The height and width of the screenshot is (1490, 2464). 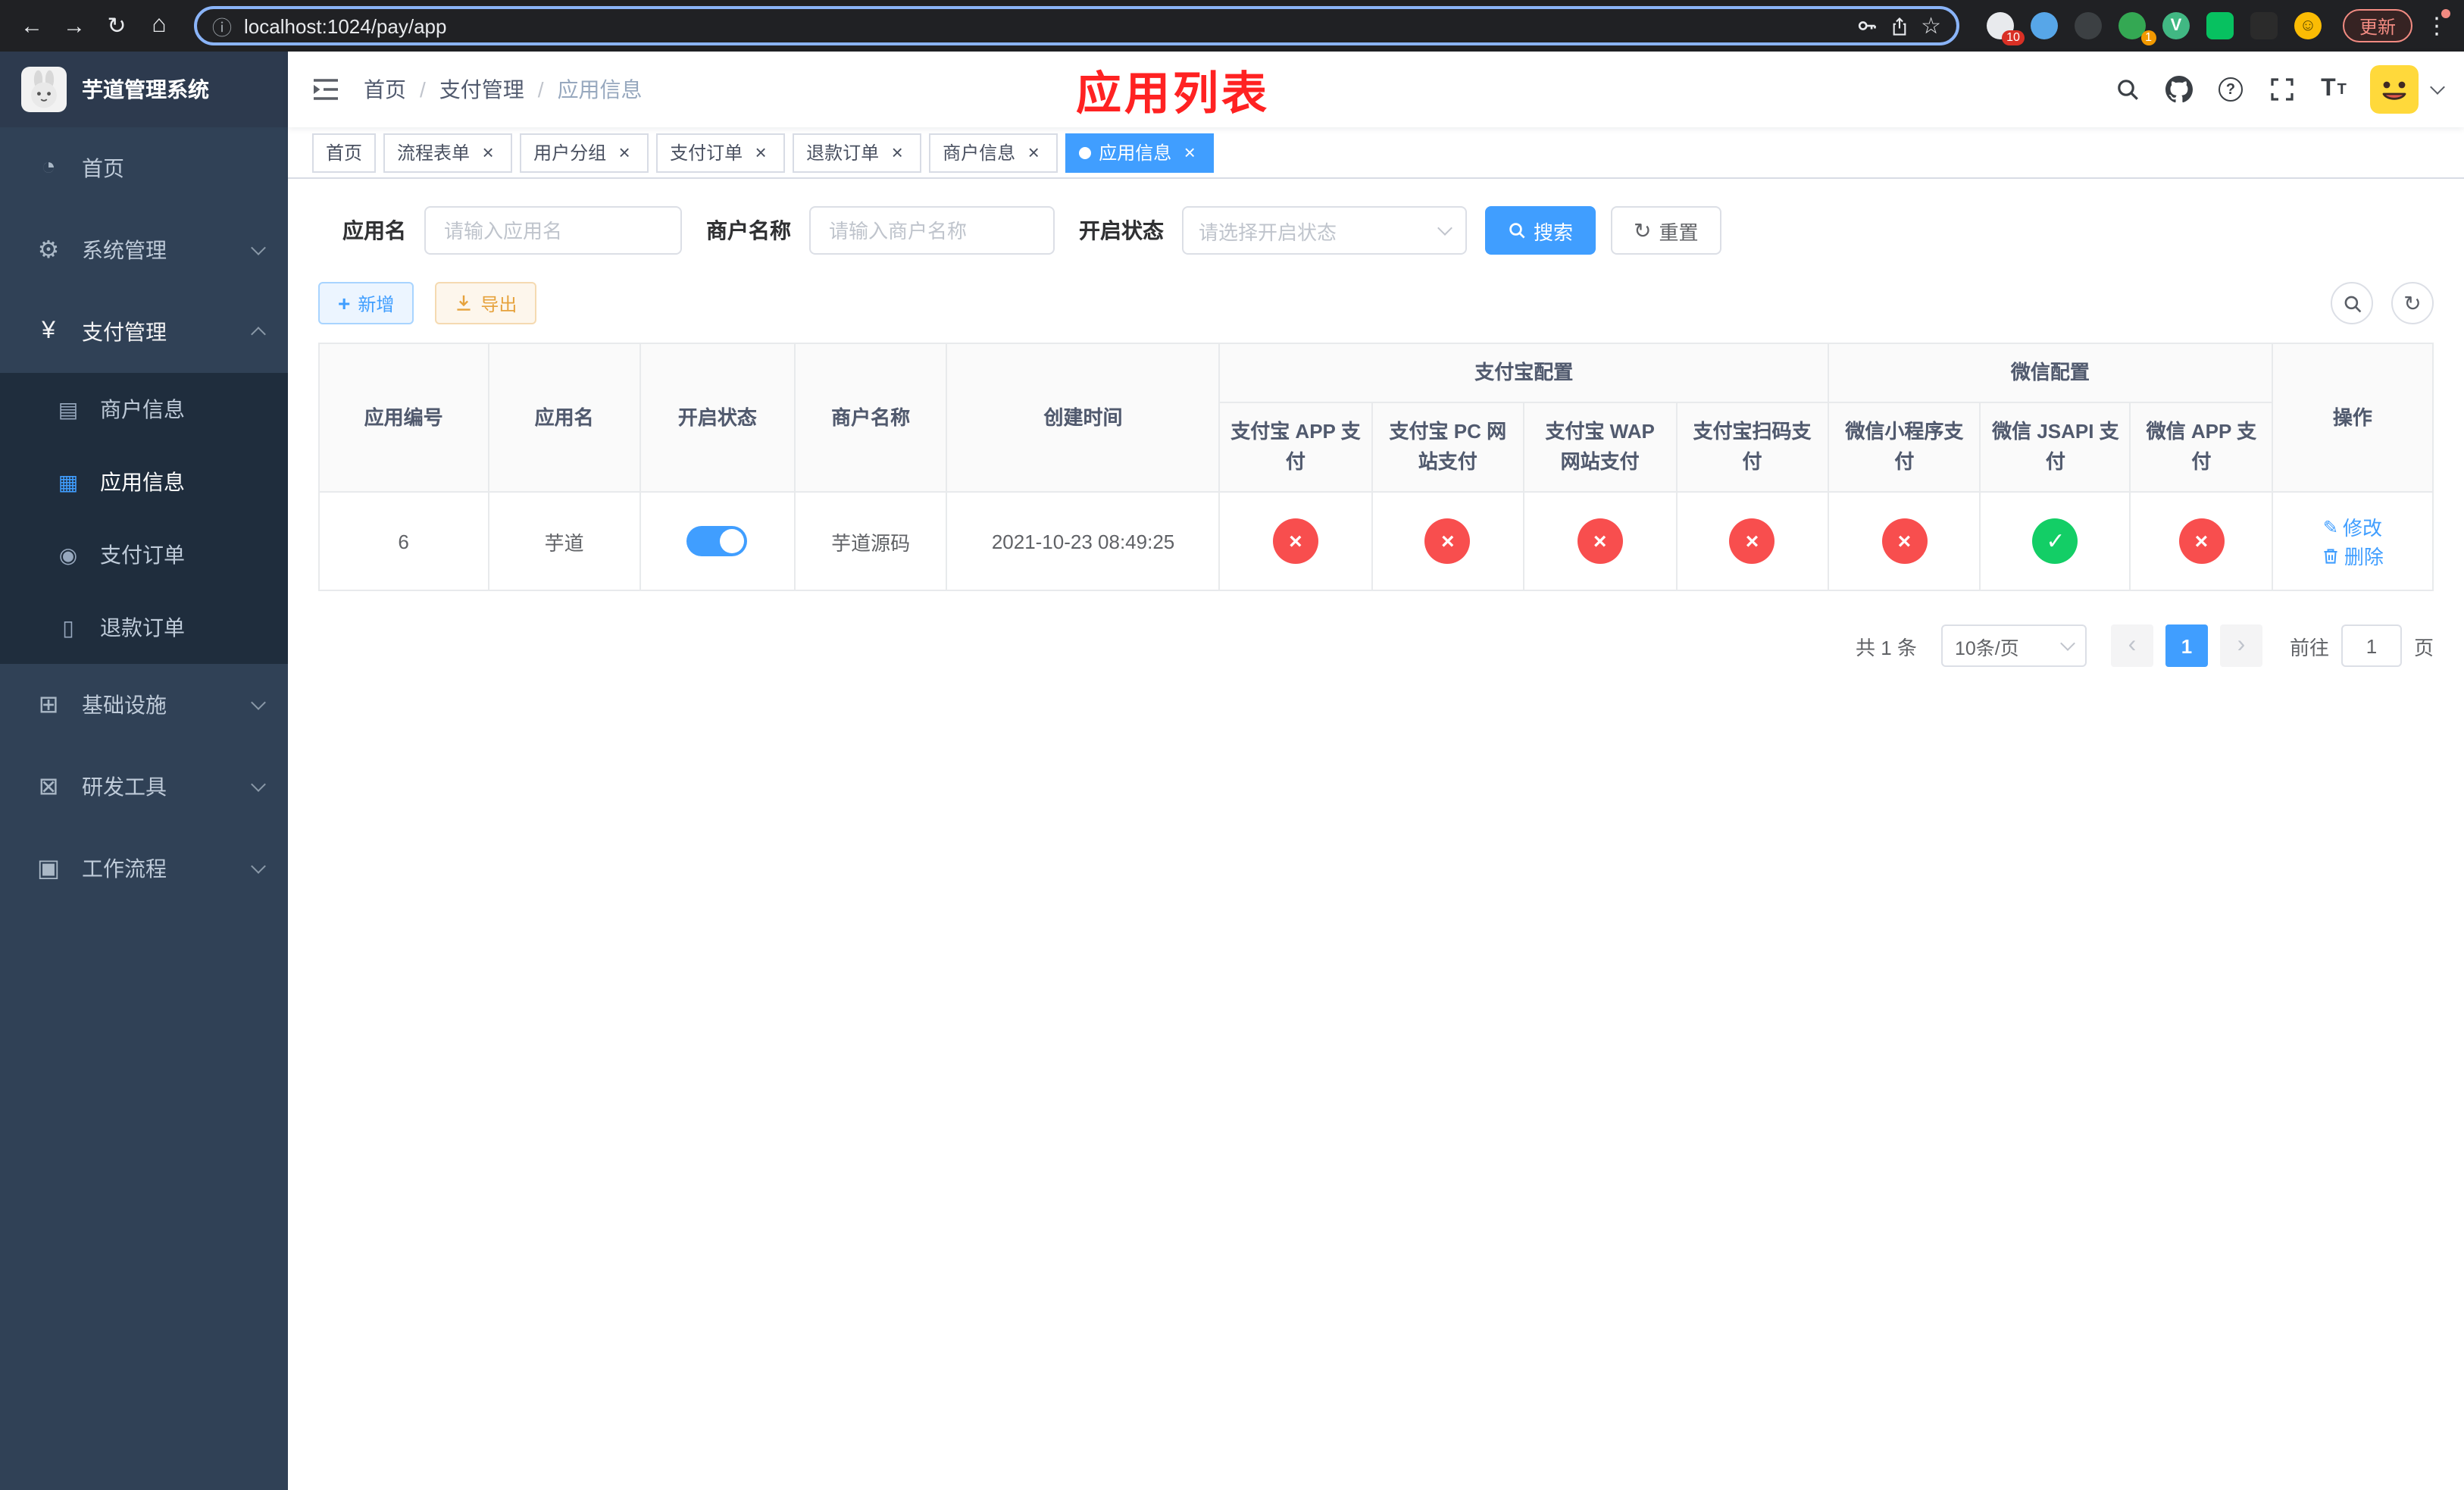 What do you see at coordinates (2412, 303) in the screenshot?
I see `refresh-table-button` at bounding box center [2412, 303].